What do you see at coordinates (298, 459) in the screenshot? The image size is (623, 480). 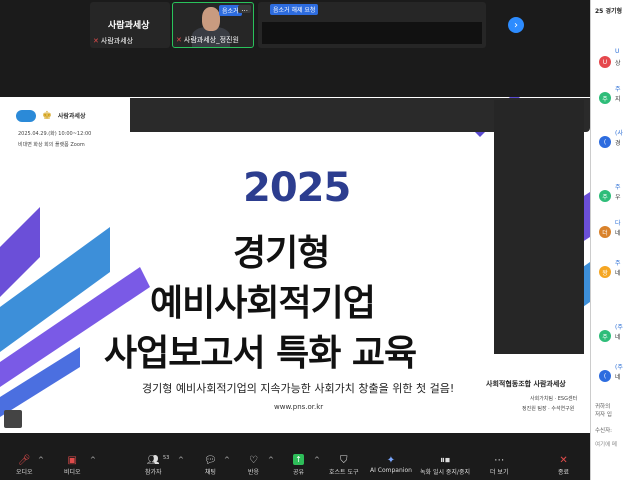 I see `share-up-icon: ↑` at bounding box center [298, 459].